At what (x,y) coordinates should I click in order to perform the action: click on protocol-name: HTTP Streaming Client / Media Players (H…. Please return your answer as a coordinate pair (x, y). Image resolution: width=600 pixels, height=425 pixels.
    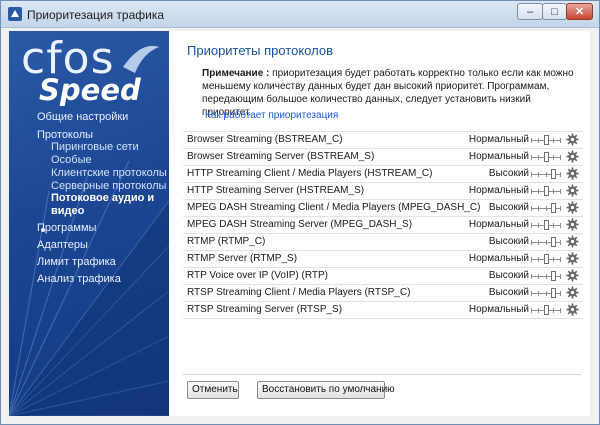
    Looking at the image, I should click on (310, 173).